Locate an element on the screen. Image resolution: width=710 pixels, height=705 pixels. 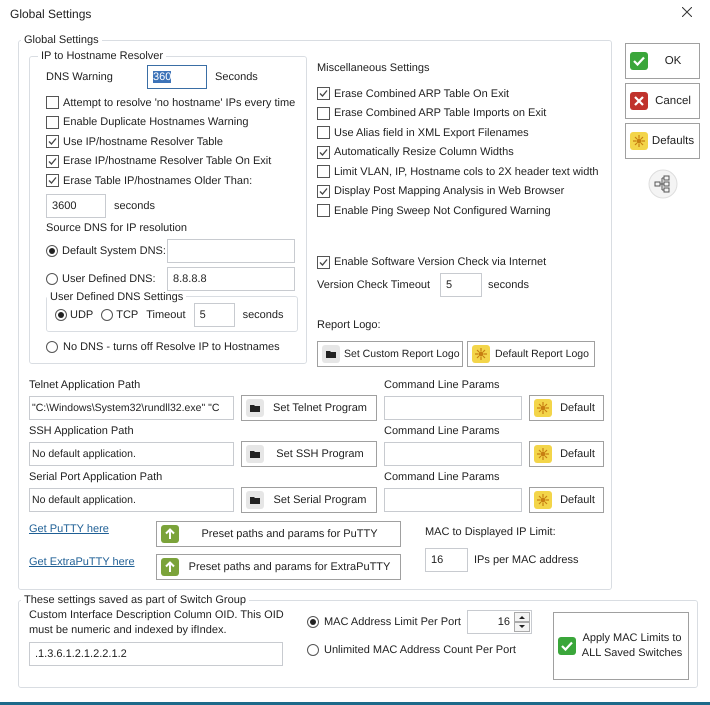
checkbox-label: Enable Duplicate Hostnames Warning is located at coordinates (155, 122).